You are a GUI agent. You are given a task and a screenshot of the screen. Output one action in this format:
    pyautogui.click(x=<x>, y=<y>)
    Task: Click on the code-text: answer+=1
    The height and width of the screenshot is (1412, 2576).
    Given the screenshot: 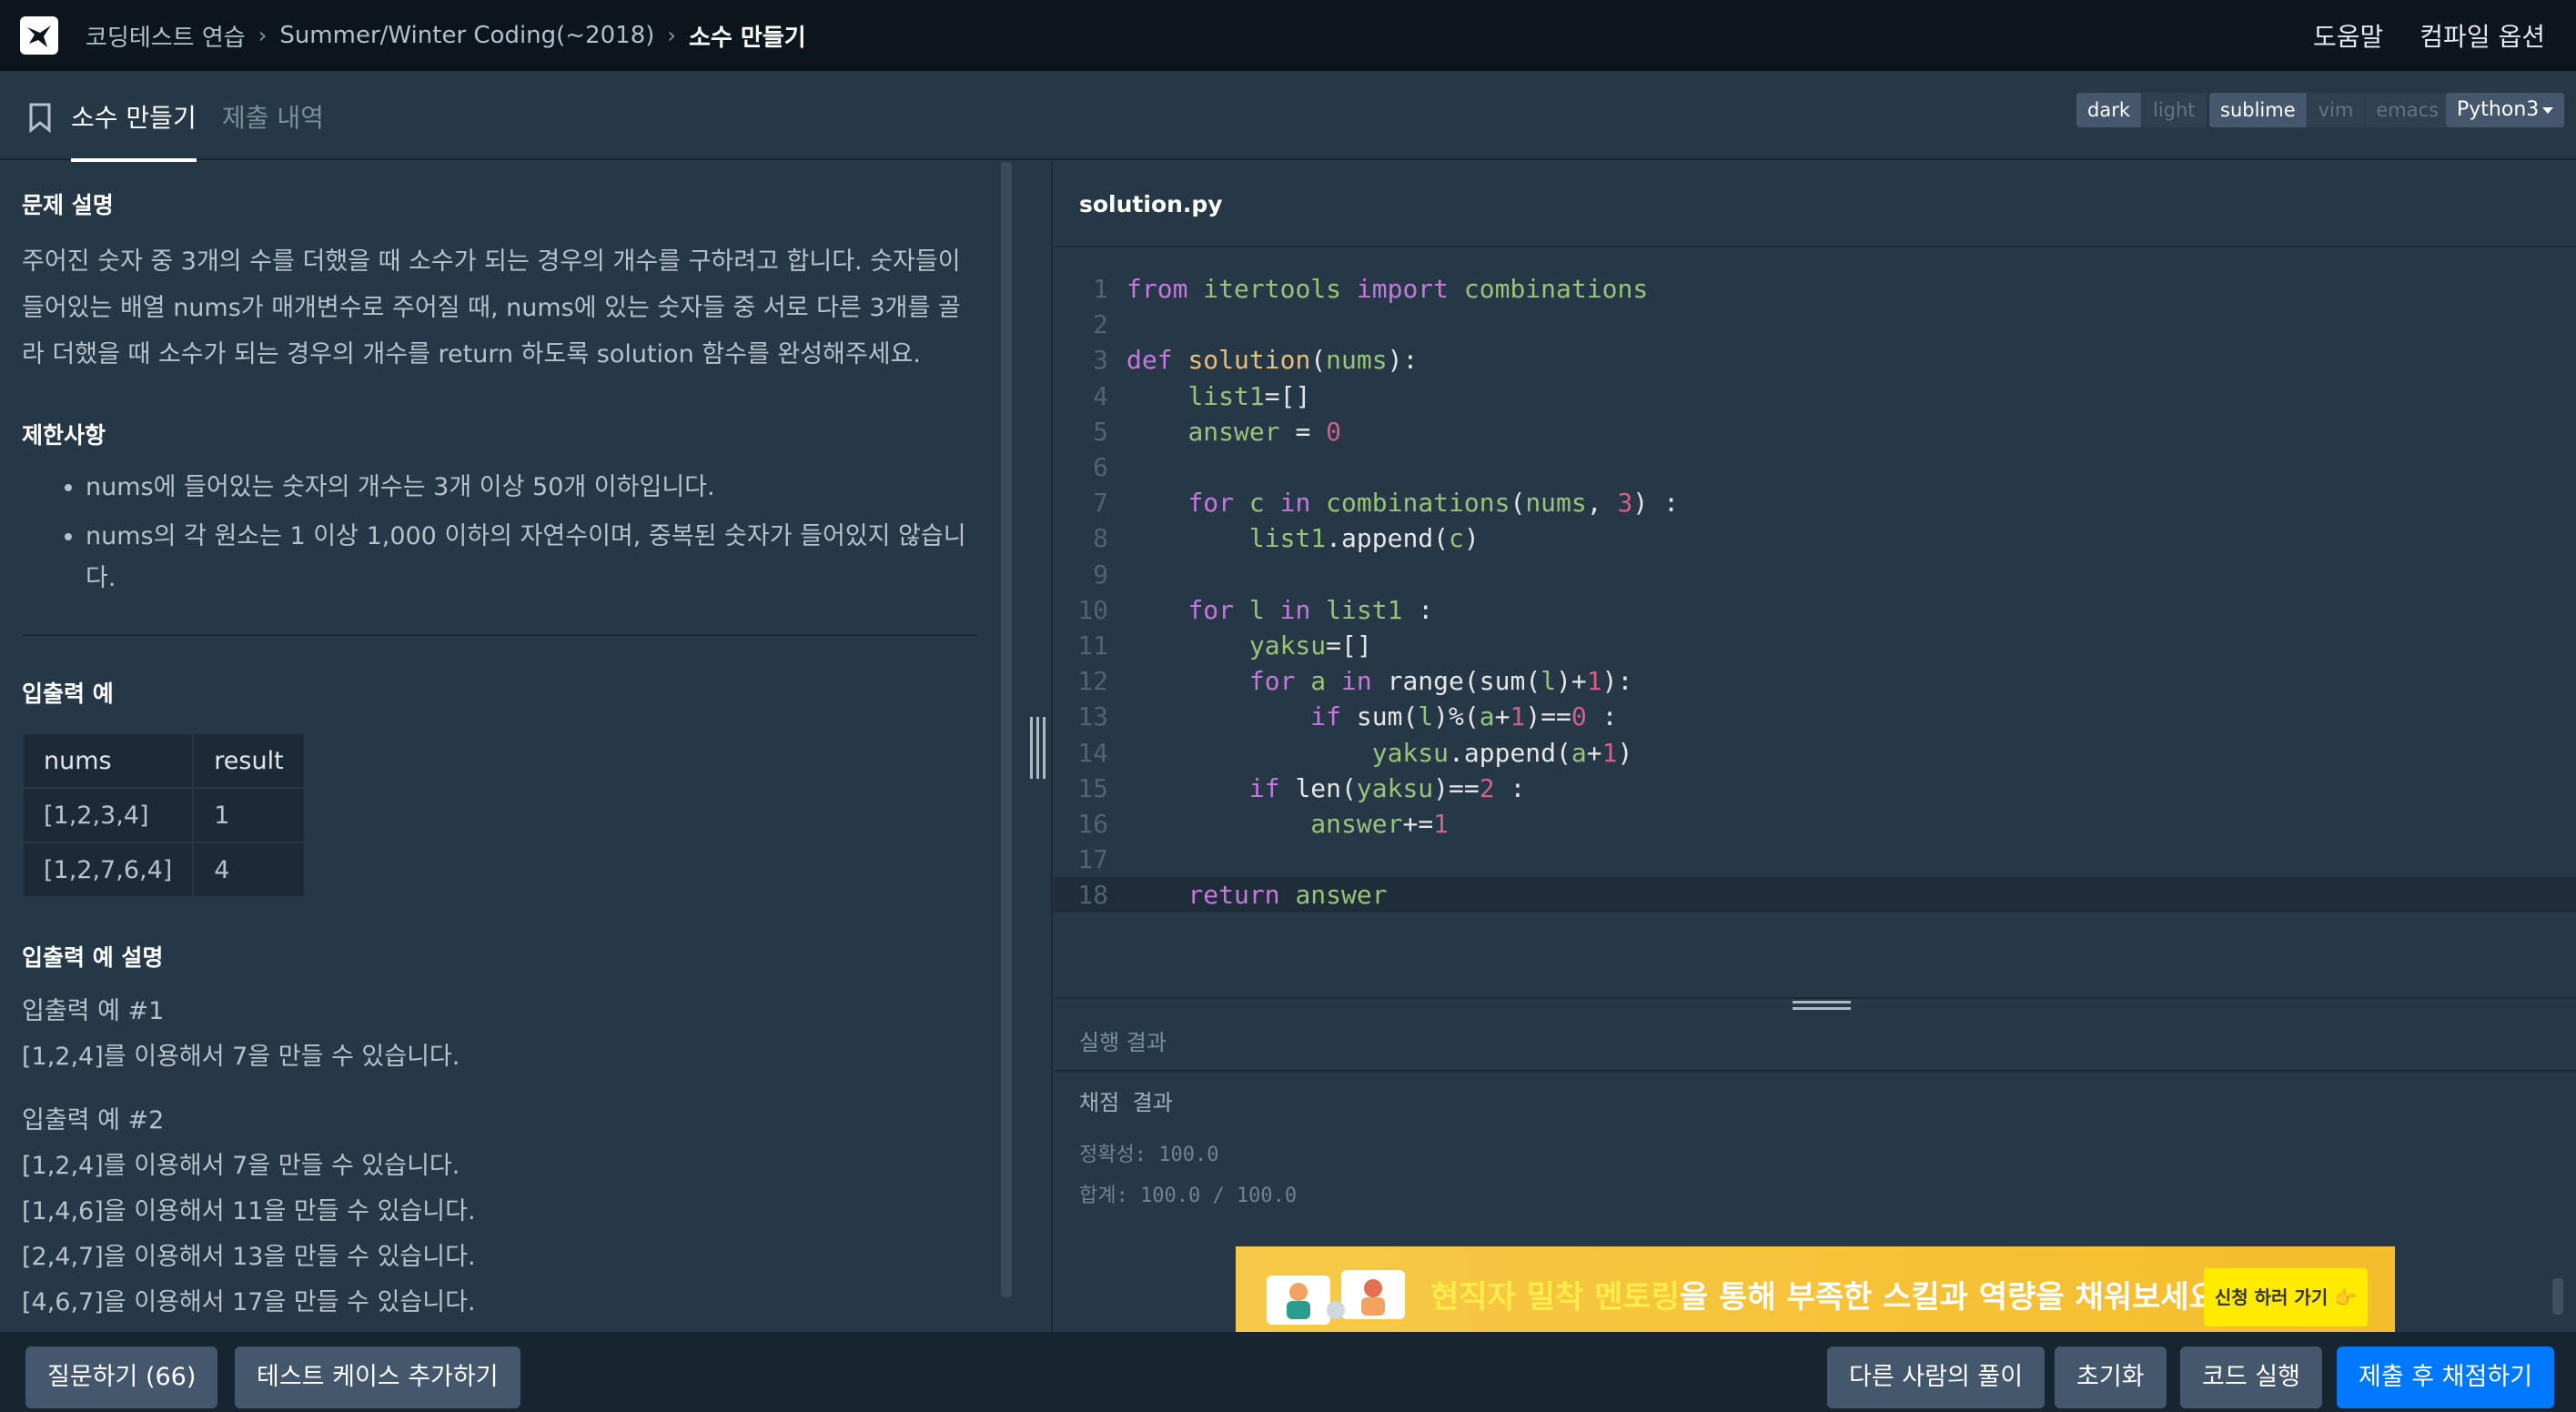 What is the action you would take?
    pyautogui.click(x=1380, y=823)
    